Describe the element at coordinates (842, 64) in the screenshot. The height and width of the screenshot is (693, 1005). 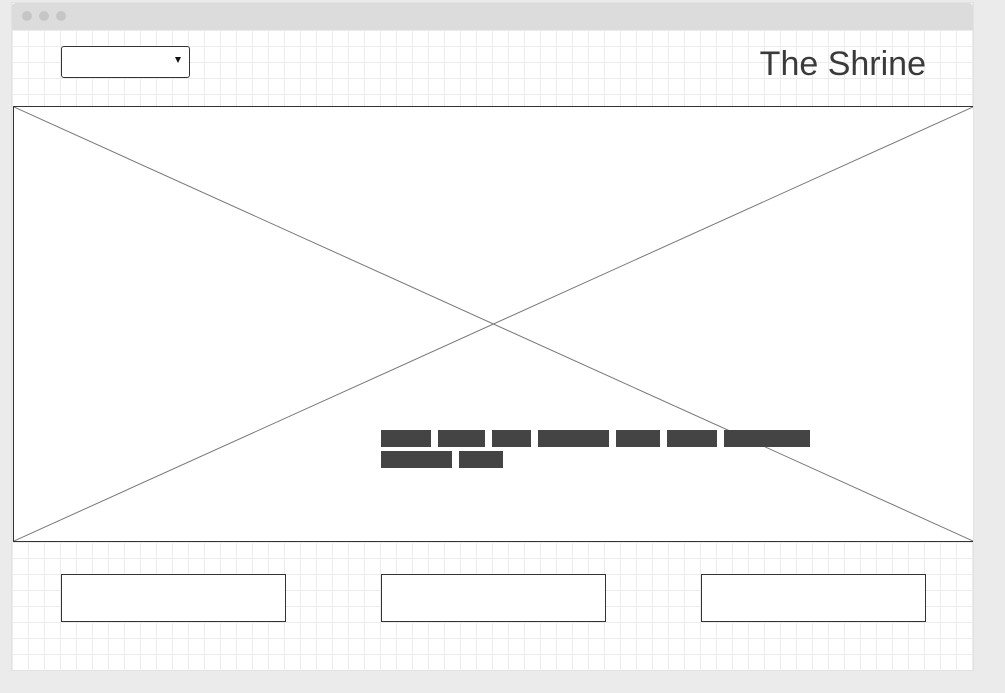
I see `site-title: The Shrine` at that location.